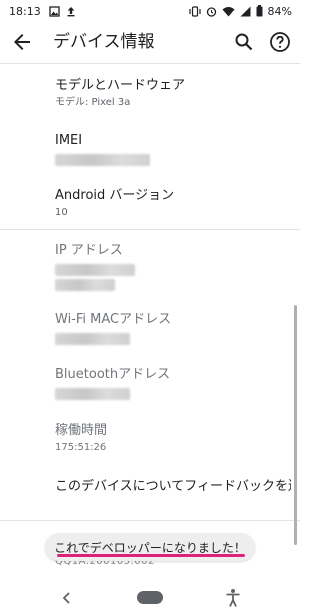 The height and width of the screenshot is (616, 320). What do you see at coordinates (151, 555) in the screenshot?
I see `highlight-underline` at bounding box center [151, 555].